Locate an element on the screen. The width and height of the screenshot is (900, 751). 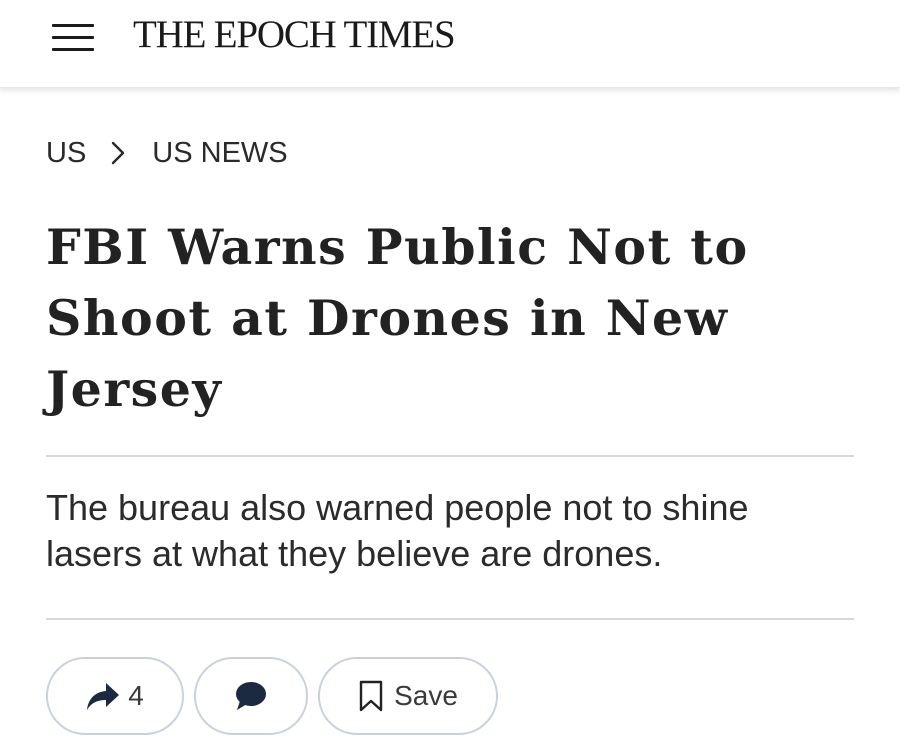
share-button: 4 is located at coordinates (115, 696).